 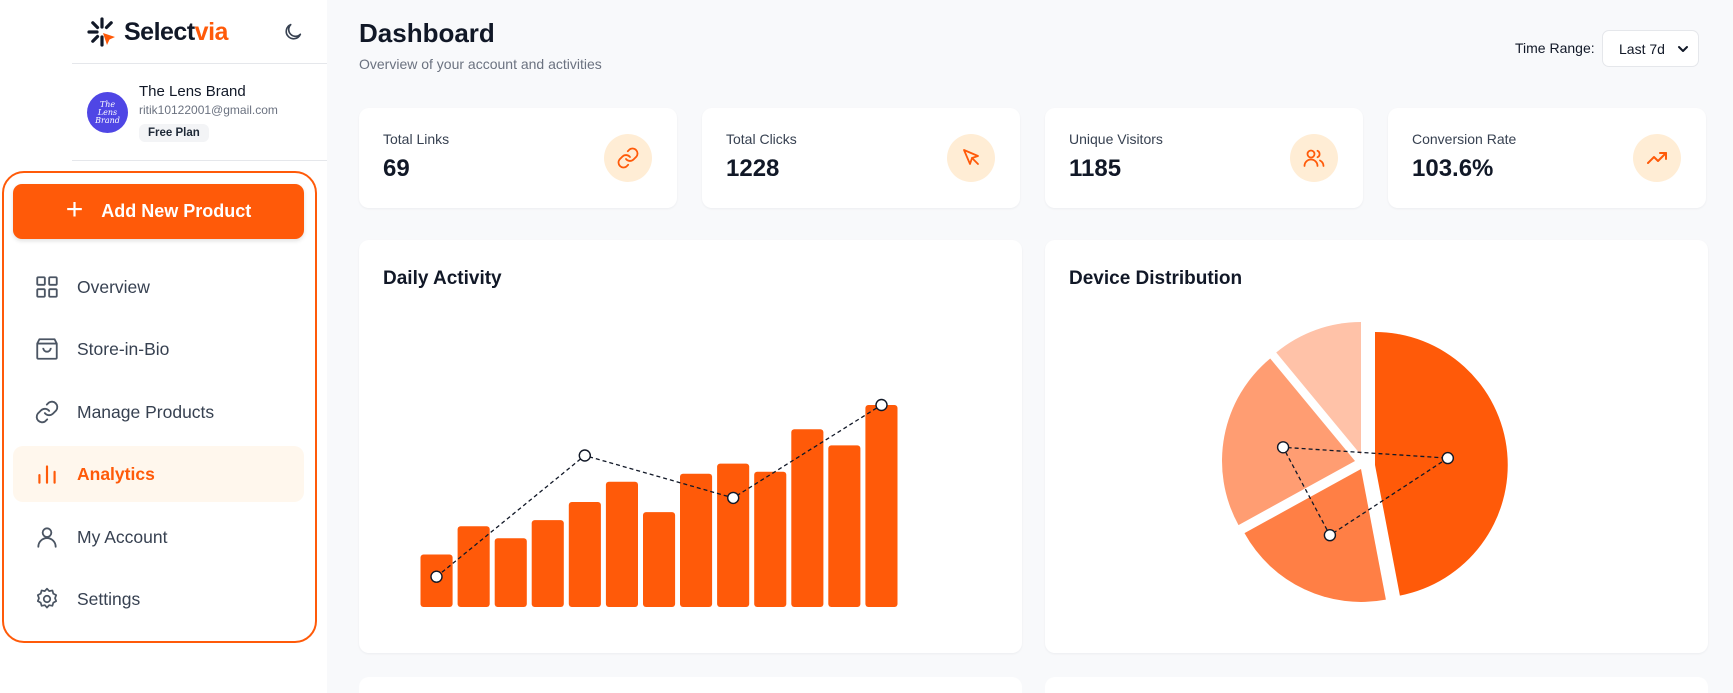 I want to click on stat-value: 1185, so click(x=1095, y=168).